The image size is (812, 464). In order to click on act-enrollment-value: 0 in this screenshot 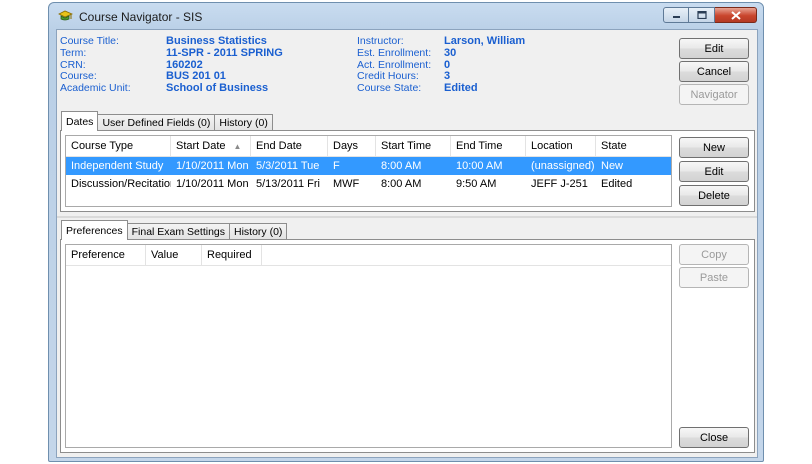, I will do `click(447, 64)`.